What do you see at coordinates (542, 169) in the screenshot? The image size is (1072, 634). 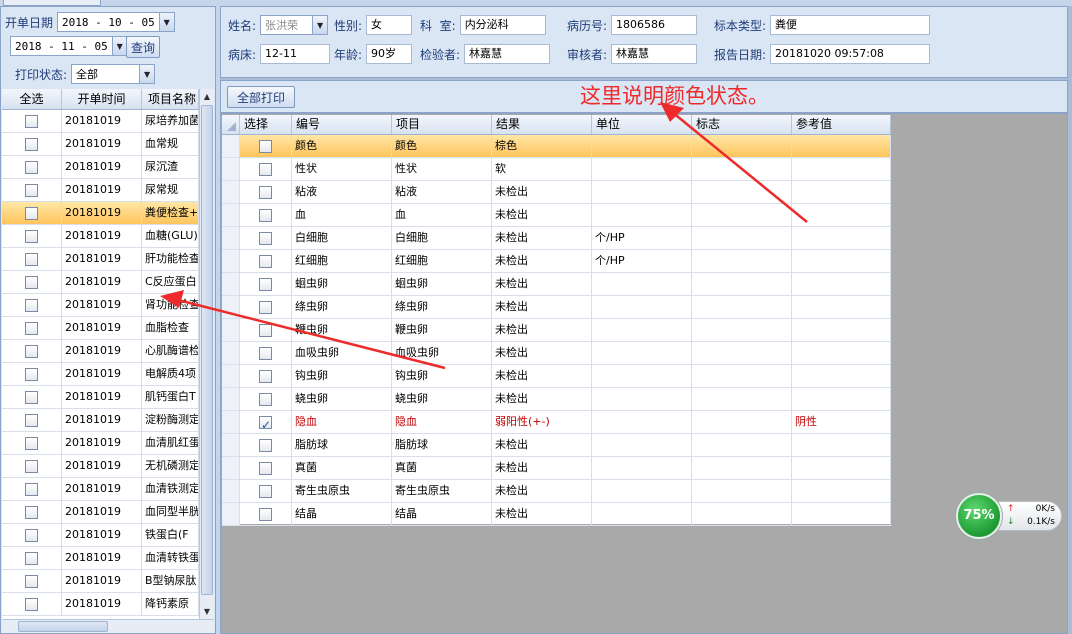 I see `result-cell: 软` at bounding box center [542, 169].